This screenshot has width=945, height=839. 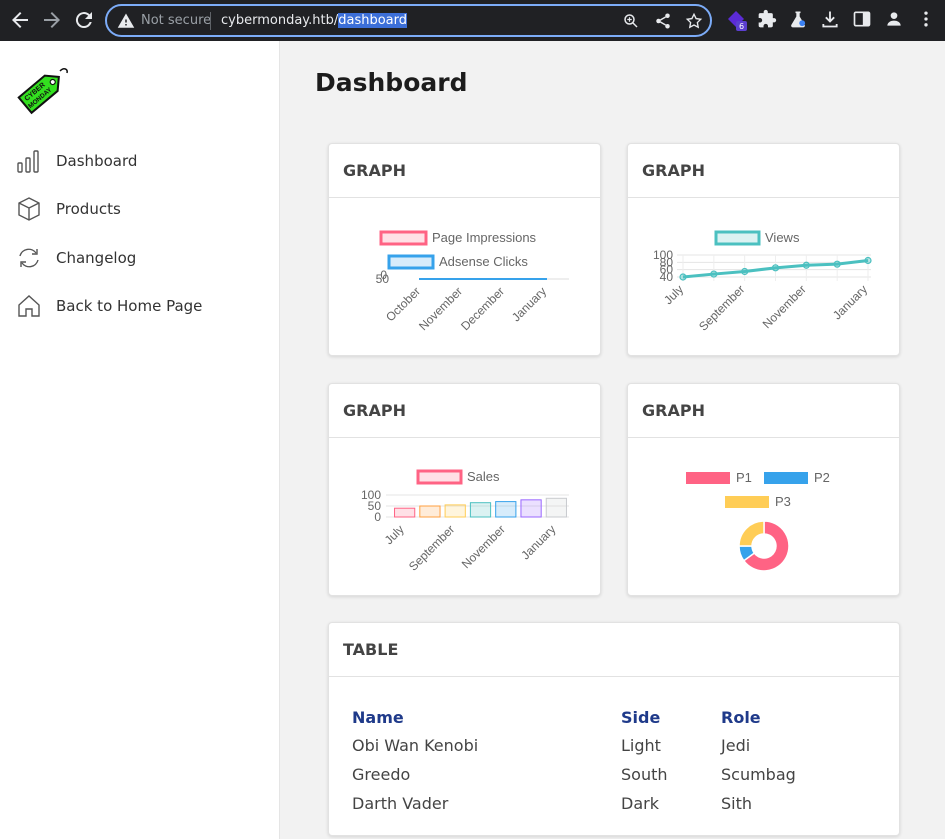 What do you see at coordinates (667, 277) in the screenshot?
I see `ytick-label: 40` at bounding box center [667, 277].